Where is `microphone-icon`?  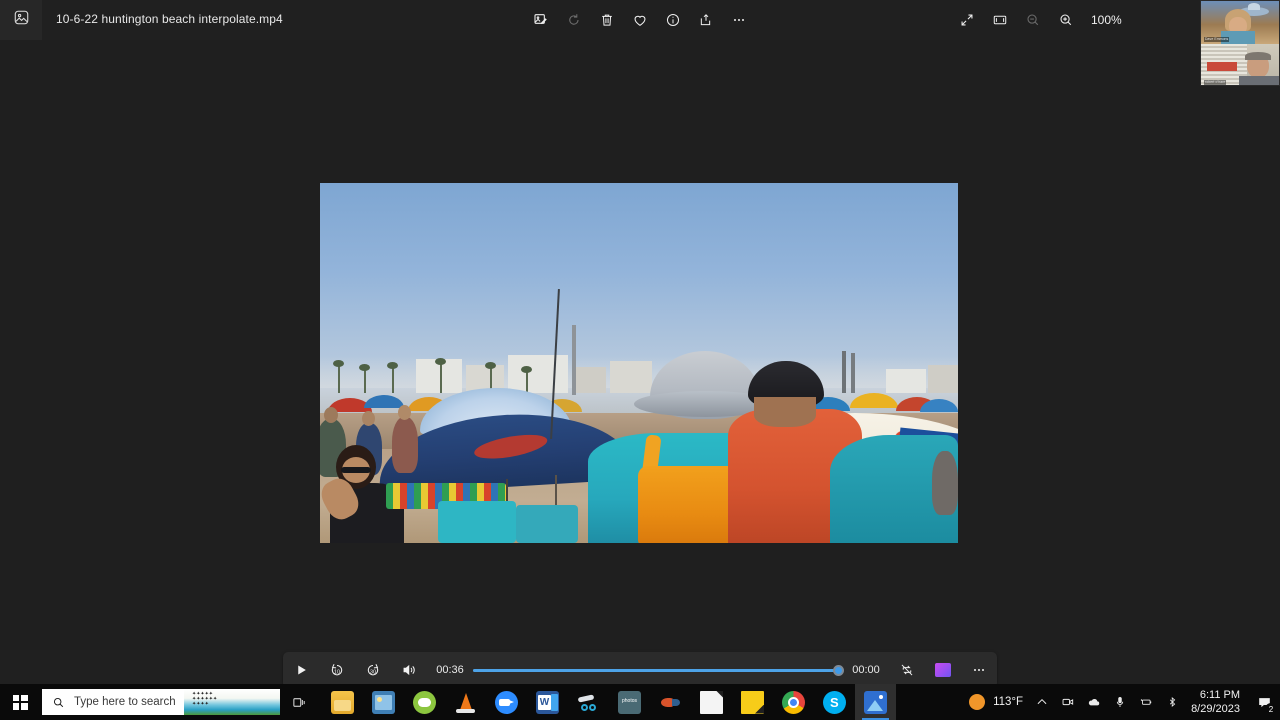
microphone-icon is located at coordinates (1120, 702).